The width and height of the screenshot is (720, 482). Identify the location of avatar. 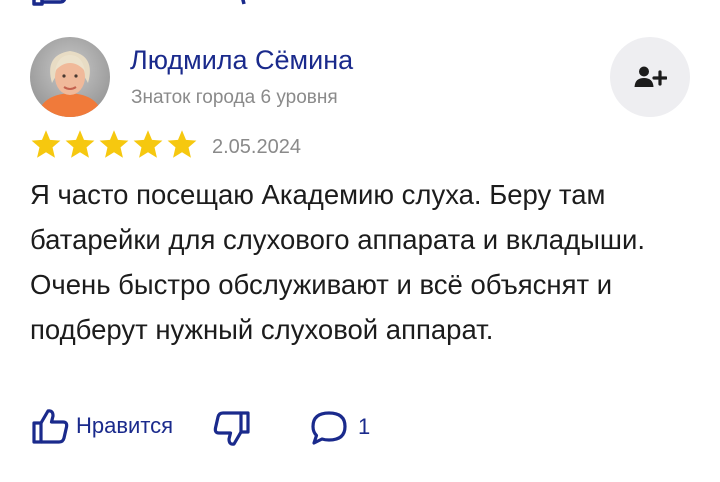
(70, 77).